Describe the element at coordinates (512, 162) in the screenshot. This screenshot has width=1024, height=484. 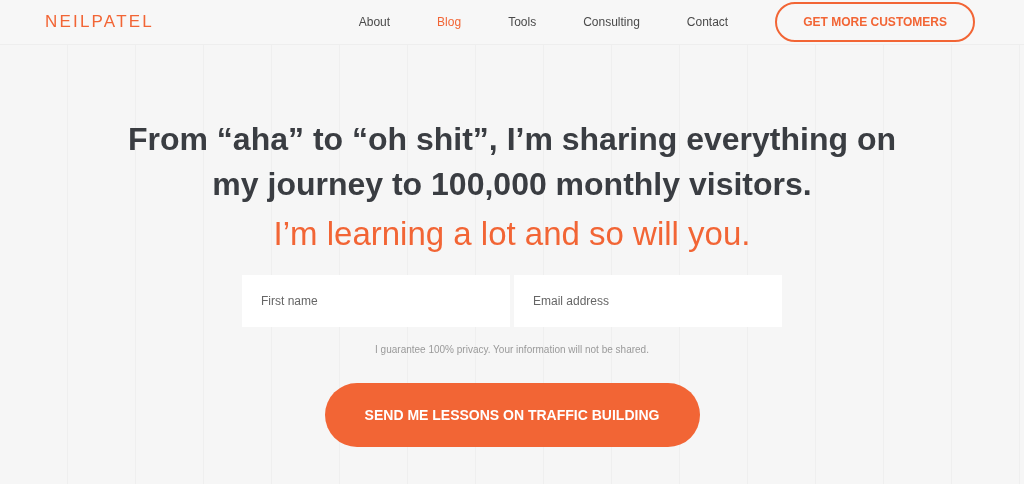
I see `headline: From “aha” to “oh shit”, I’m sharing everything on my journey to 100,000 monthly visitors.` at that location.